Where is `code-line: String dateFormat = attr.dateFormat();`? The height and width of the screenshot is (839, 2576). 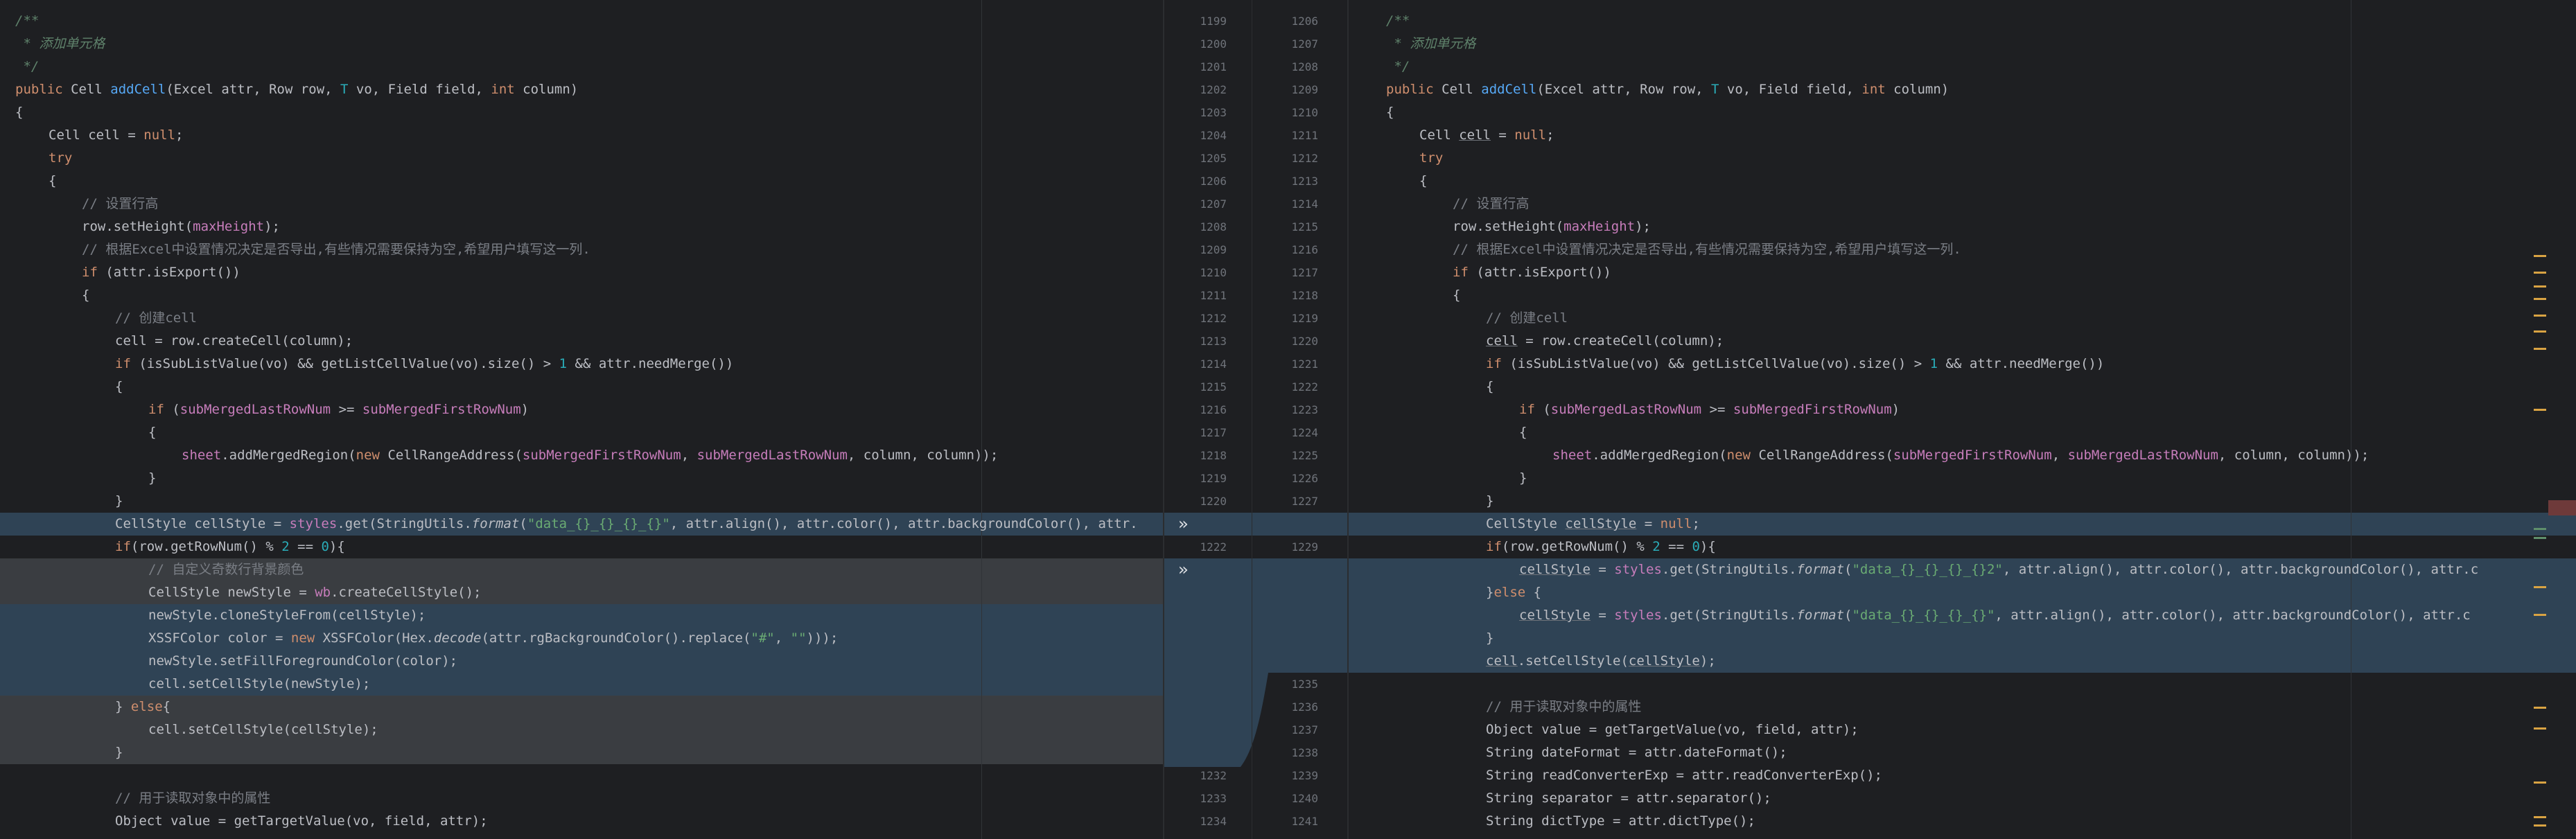 code-line: String dateFormat = attr.dateFormat(); is located at coordinates (1636, 752).